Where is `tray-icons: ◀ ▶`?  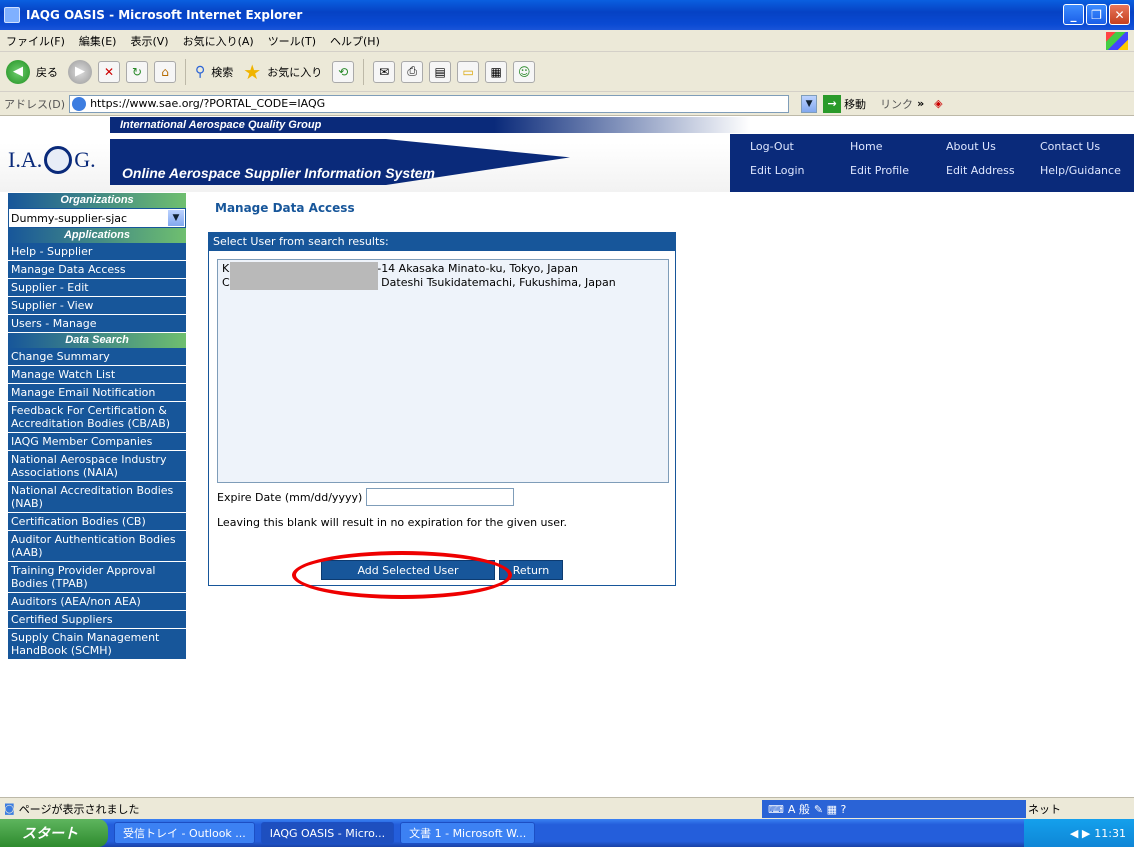 tray-icons: ◀ ▶ is located at coordinates (1080, 833).